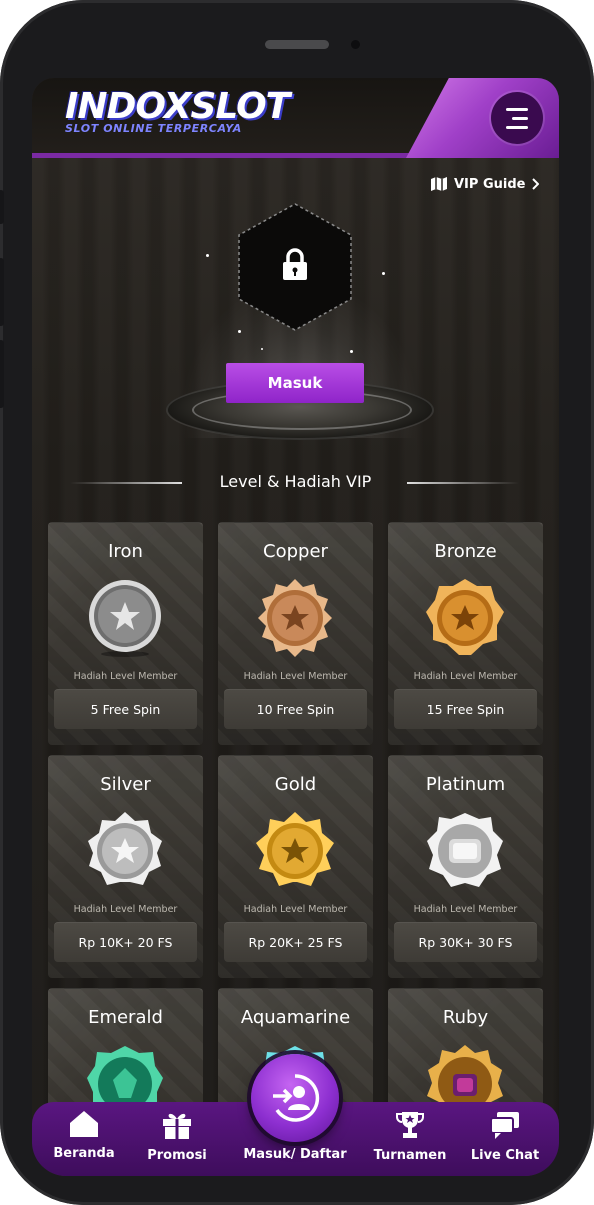  What do you see at coordinates (295, 1017) in the screenshot?
I see `level-name: Aquamarine` at bounding box center [295, 1017].